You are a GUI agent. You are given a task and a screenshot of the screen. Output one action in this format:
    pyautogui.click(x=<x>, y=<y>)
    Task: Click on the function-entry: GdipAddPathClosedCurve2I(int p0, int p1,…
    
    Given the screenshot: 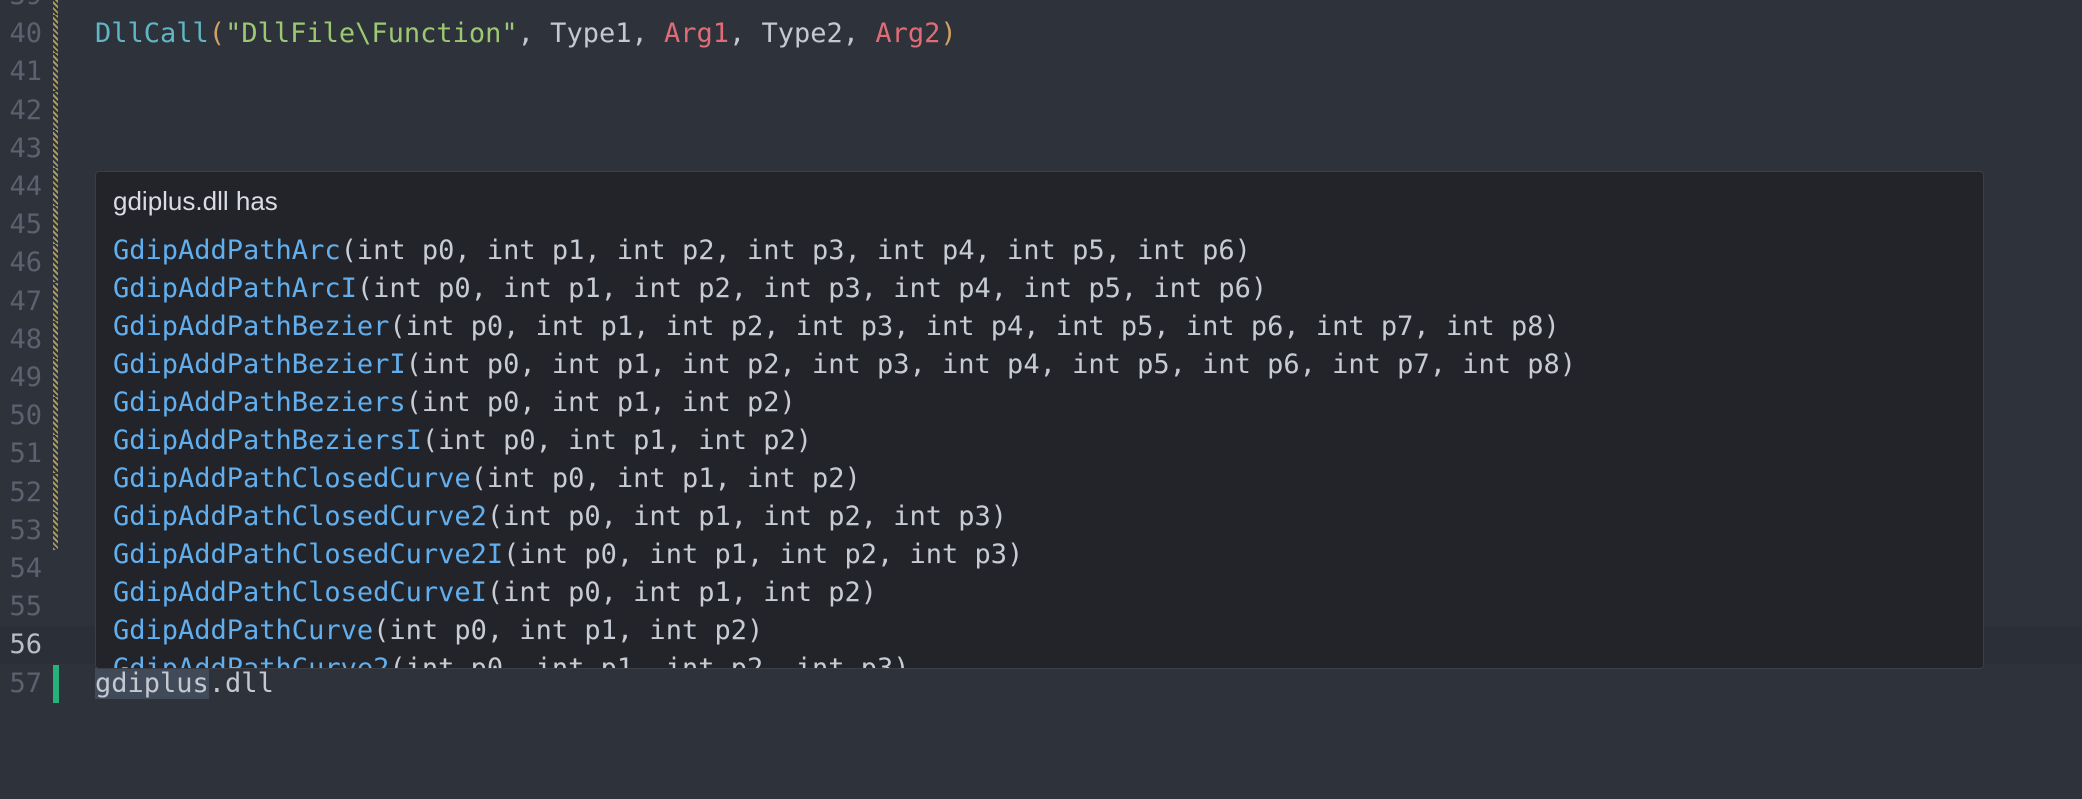 What is the action you would take?
    pyautogui.click(x=844, y=555)
    